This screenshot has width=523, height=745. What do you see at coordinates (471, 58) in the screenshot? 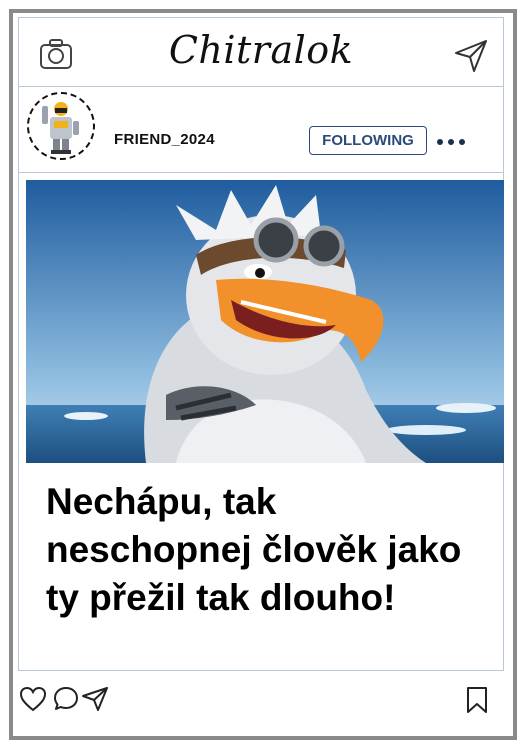
I see `paper-plane-icon` at bounding box center [471, 58].